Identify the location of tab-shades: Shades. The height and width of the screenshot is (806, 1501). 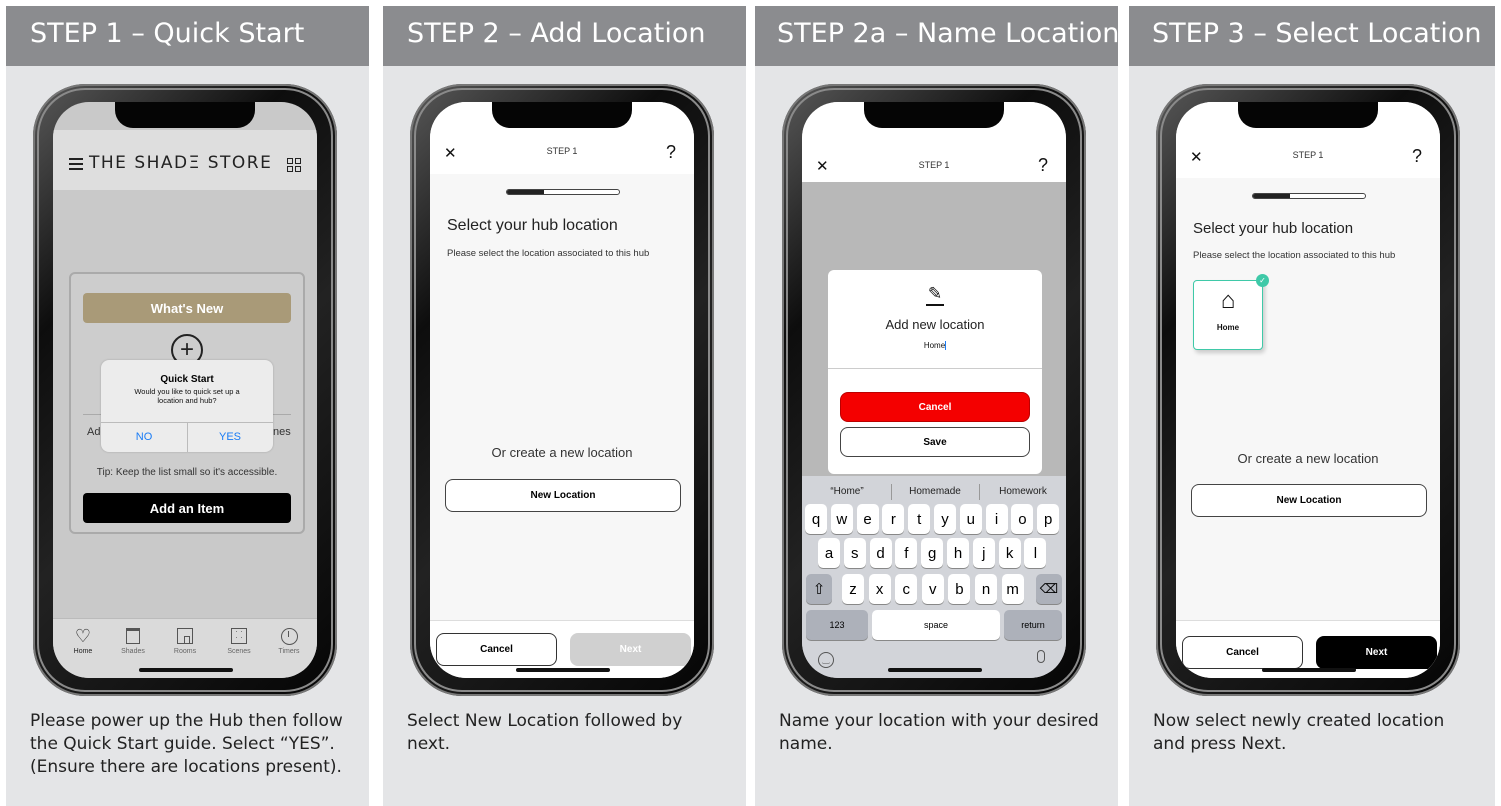
(133, 641).